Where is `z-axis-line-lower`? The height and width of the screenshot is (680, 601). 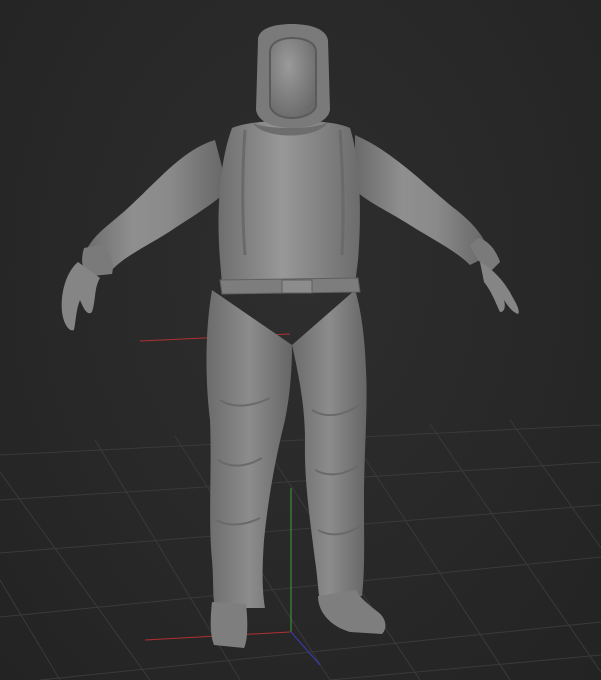
z-axis-line-lower is located at coordinates (305, 648).